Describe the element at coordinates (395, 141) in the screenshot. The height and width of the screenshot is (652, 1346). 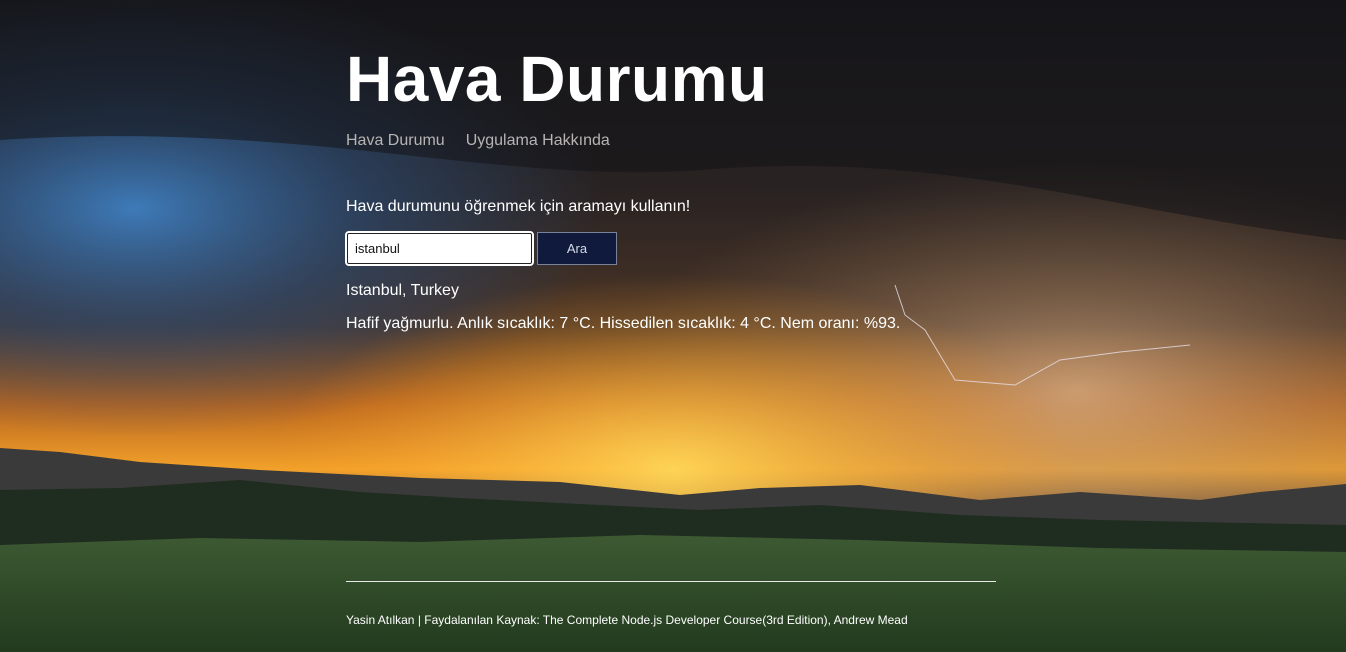
I see `nav-link-hava-durumu: Hava Durumu` at that location.